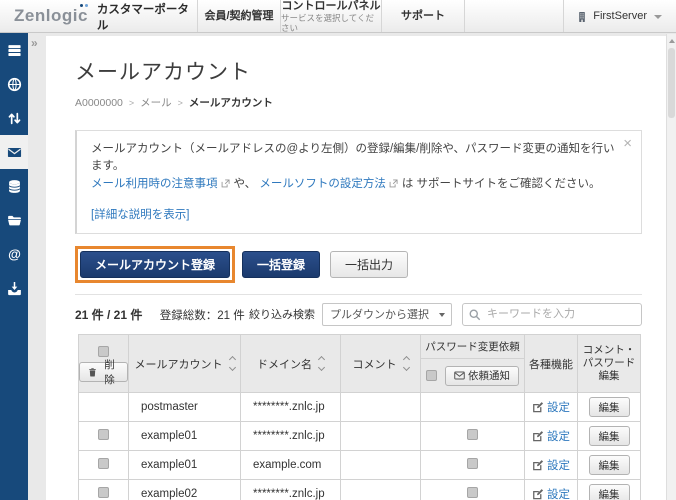 The height and width of the screenshot is (500, 676). What do you see at coordinates (393, 182) in the screenshot?
I see `external-link-icon` at bounding box center [393, 182].